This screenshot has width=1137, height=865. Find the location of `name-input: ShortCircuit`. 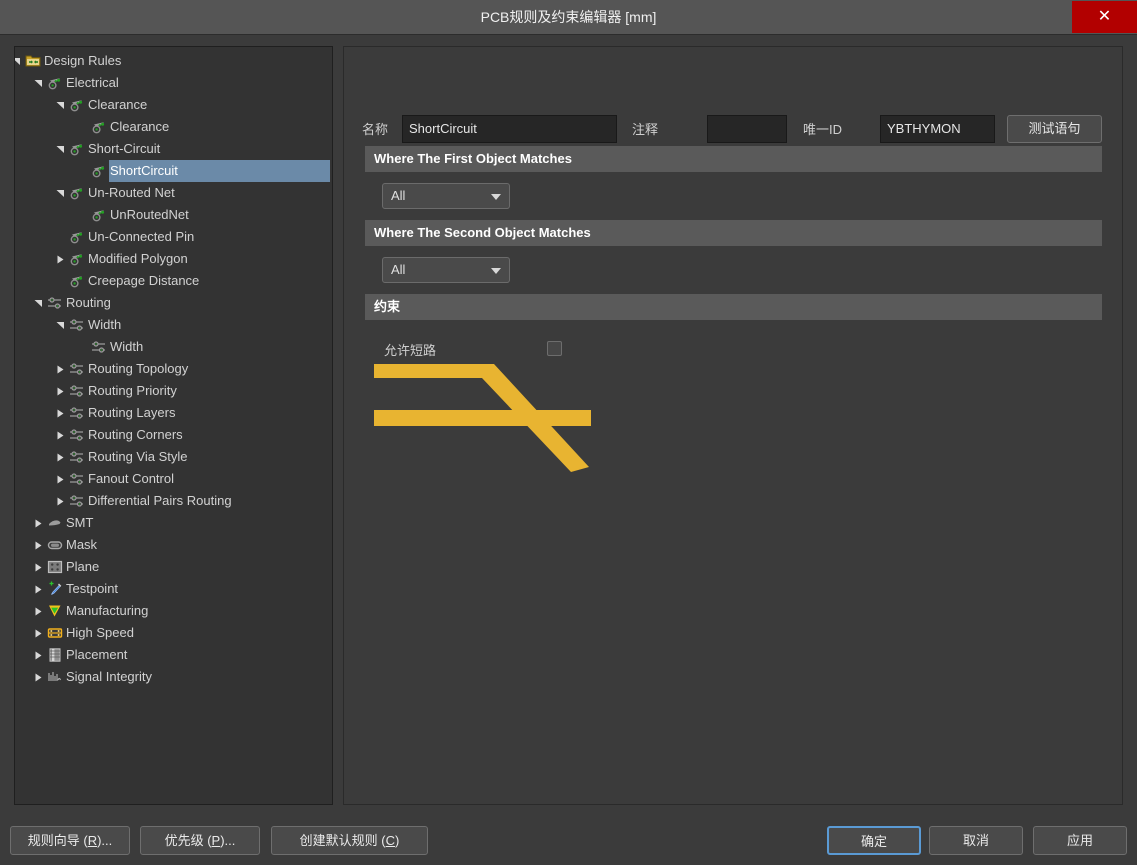

name-input: ShortCircuit is located at coordinates (509, 129).